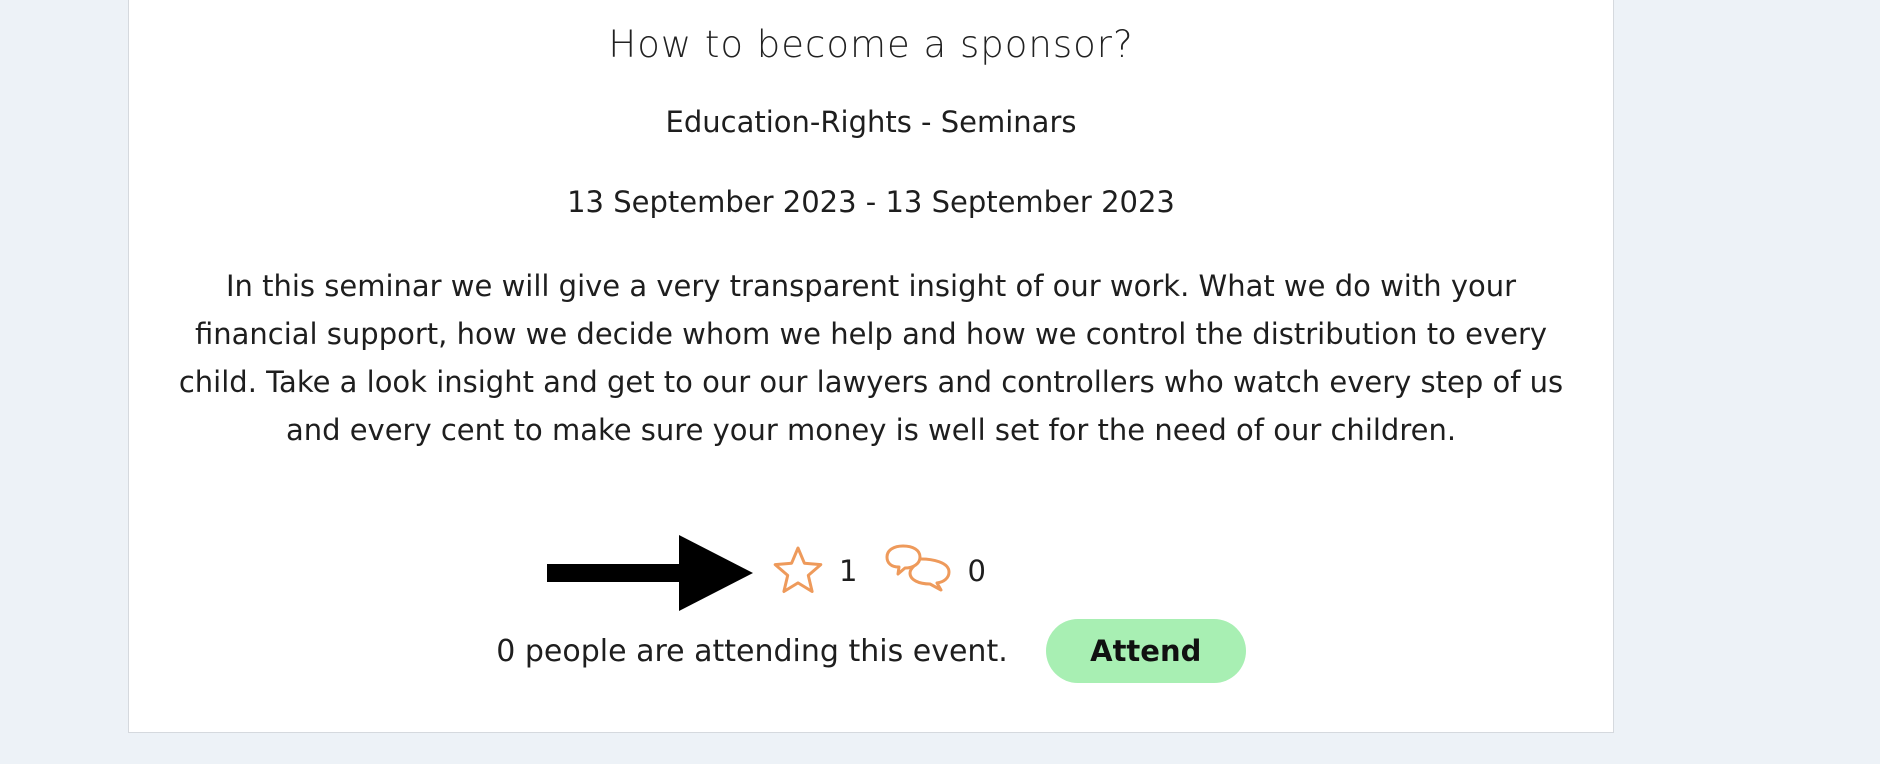 Image resolution: width=1880 pixels, height=764 pixels. Describe the element at coordinates (919, 571) in the screenshot. I see `comments-icon` at that location.